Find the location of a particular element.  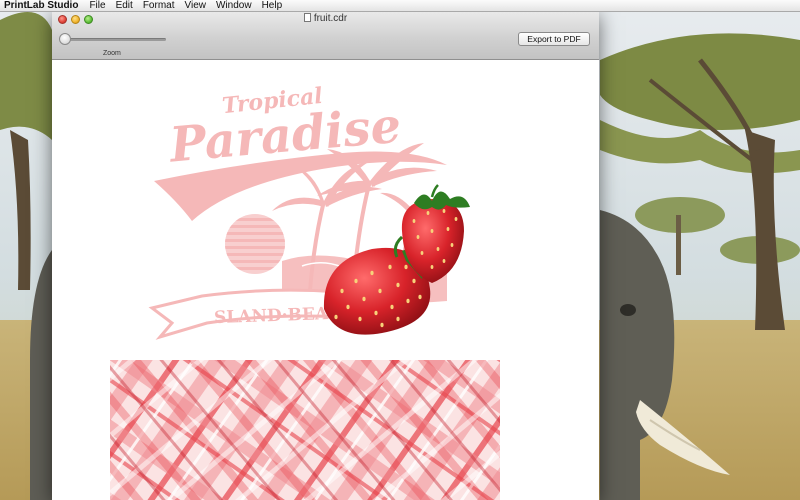

menu-edit: Edit is located at coordinates (124, 6).